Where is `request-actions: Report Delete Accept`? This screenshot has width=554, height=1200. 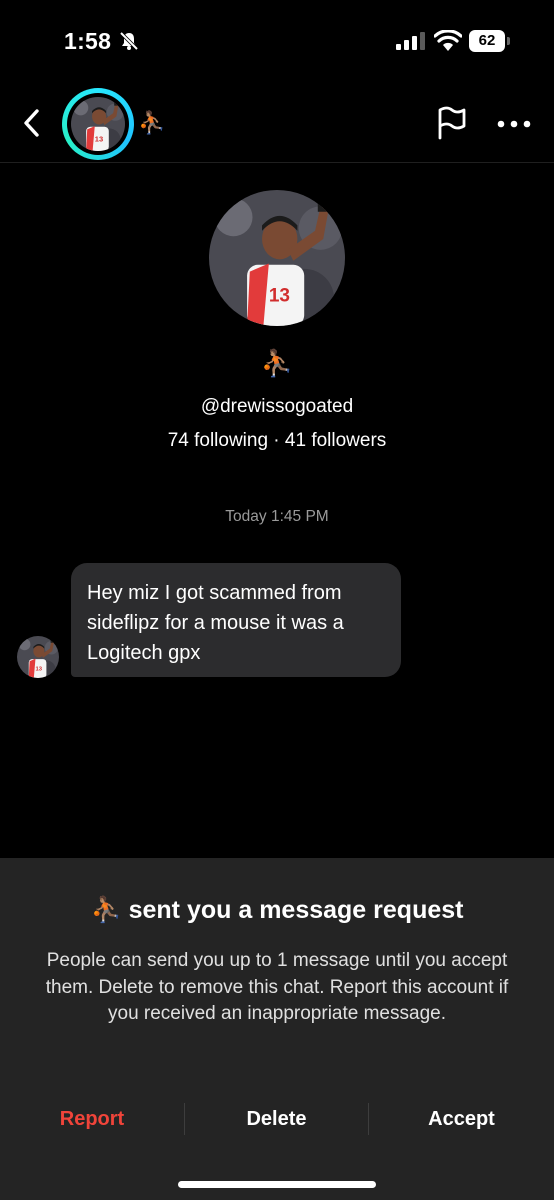
request-actions: Report Delete Accept is located at coordinates (277, 1119).